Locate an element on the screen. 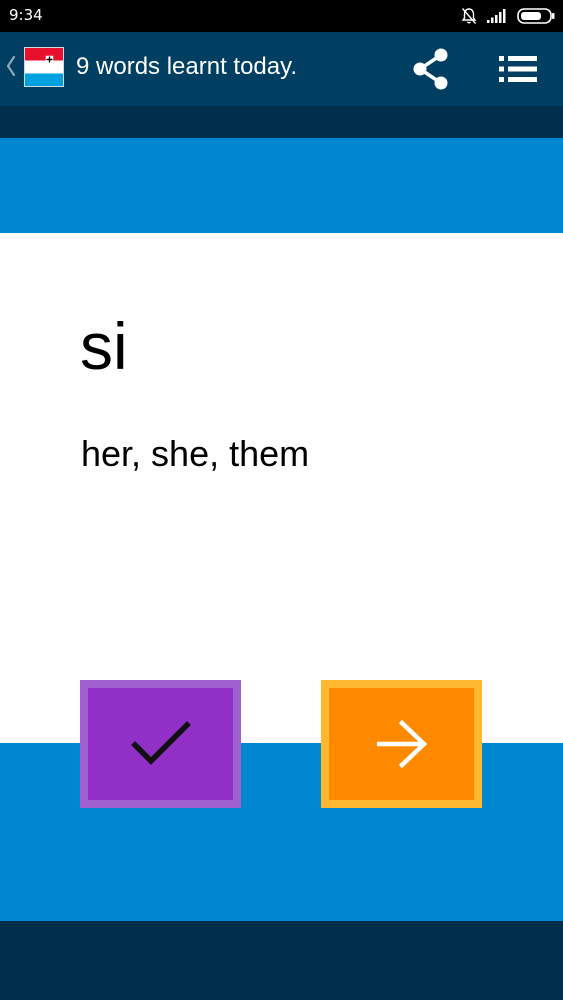 This screenshot has width=563, height=1000. status-icons is located at coordinates (508, 16).